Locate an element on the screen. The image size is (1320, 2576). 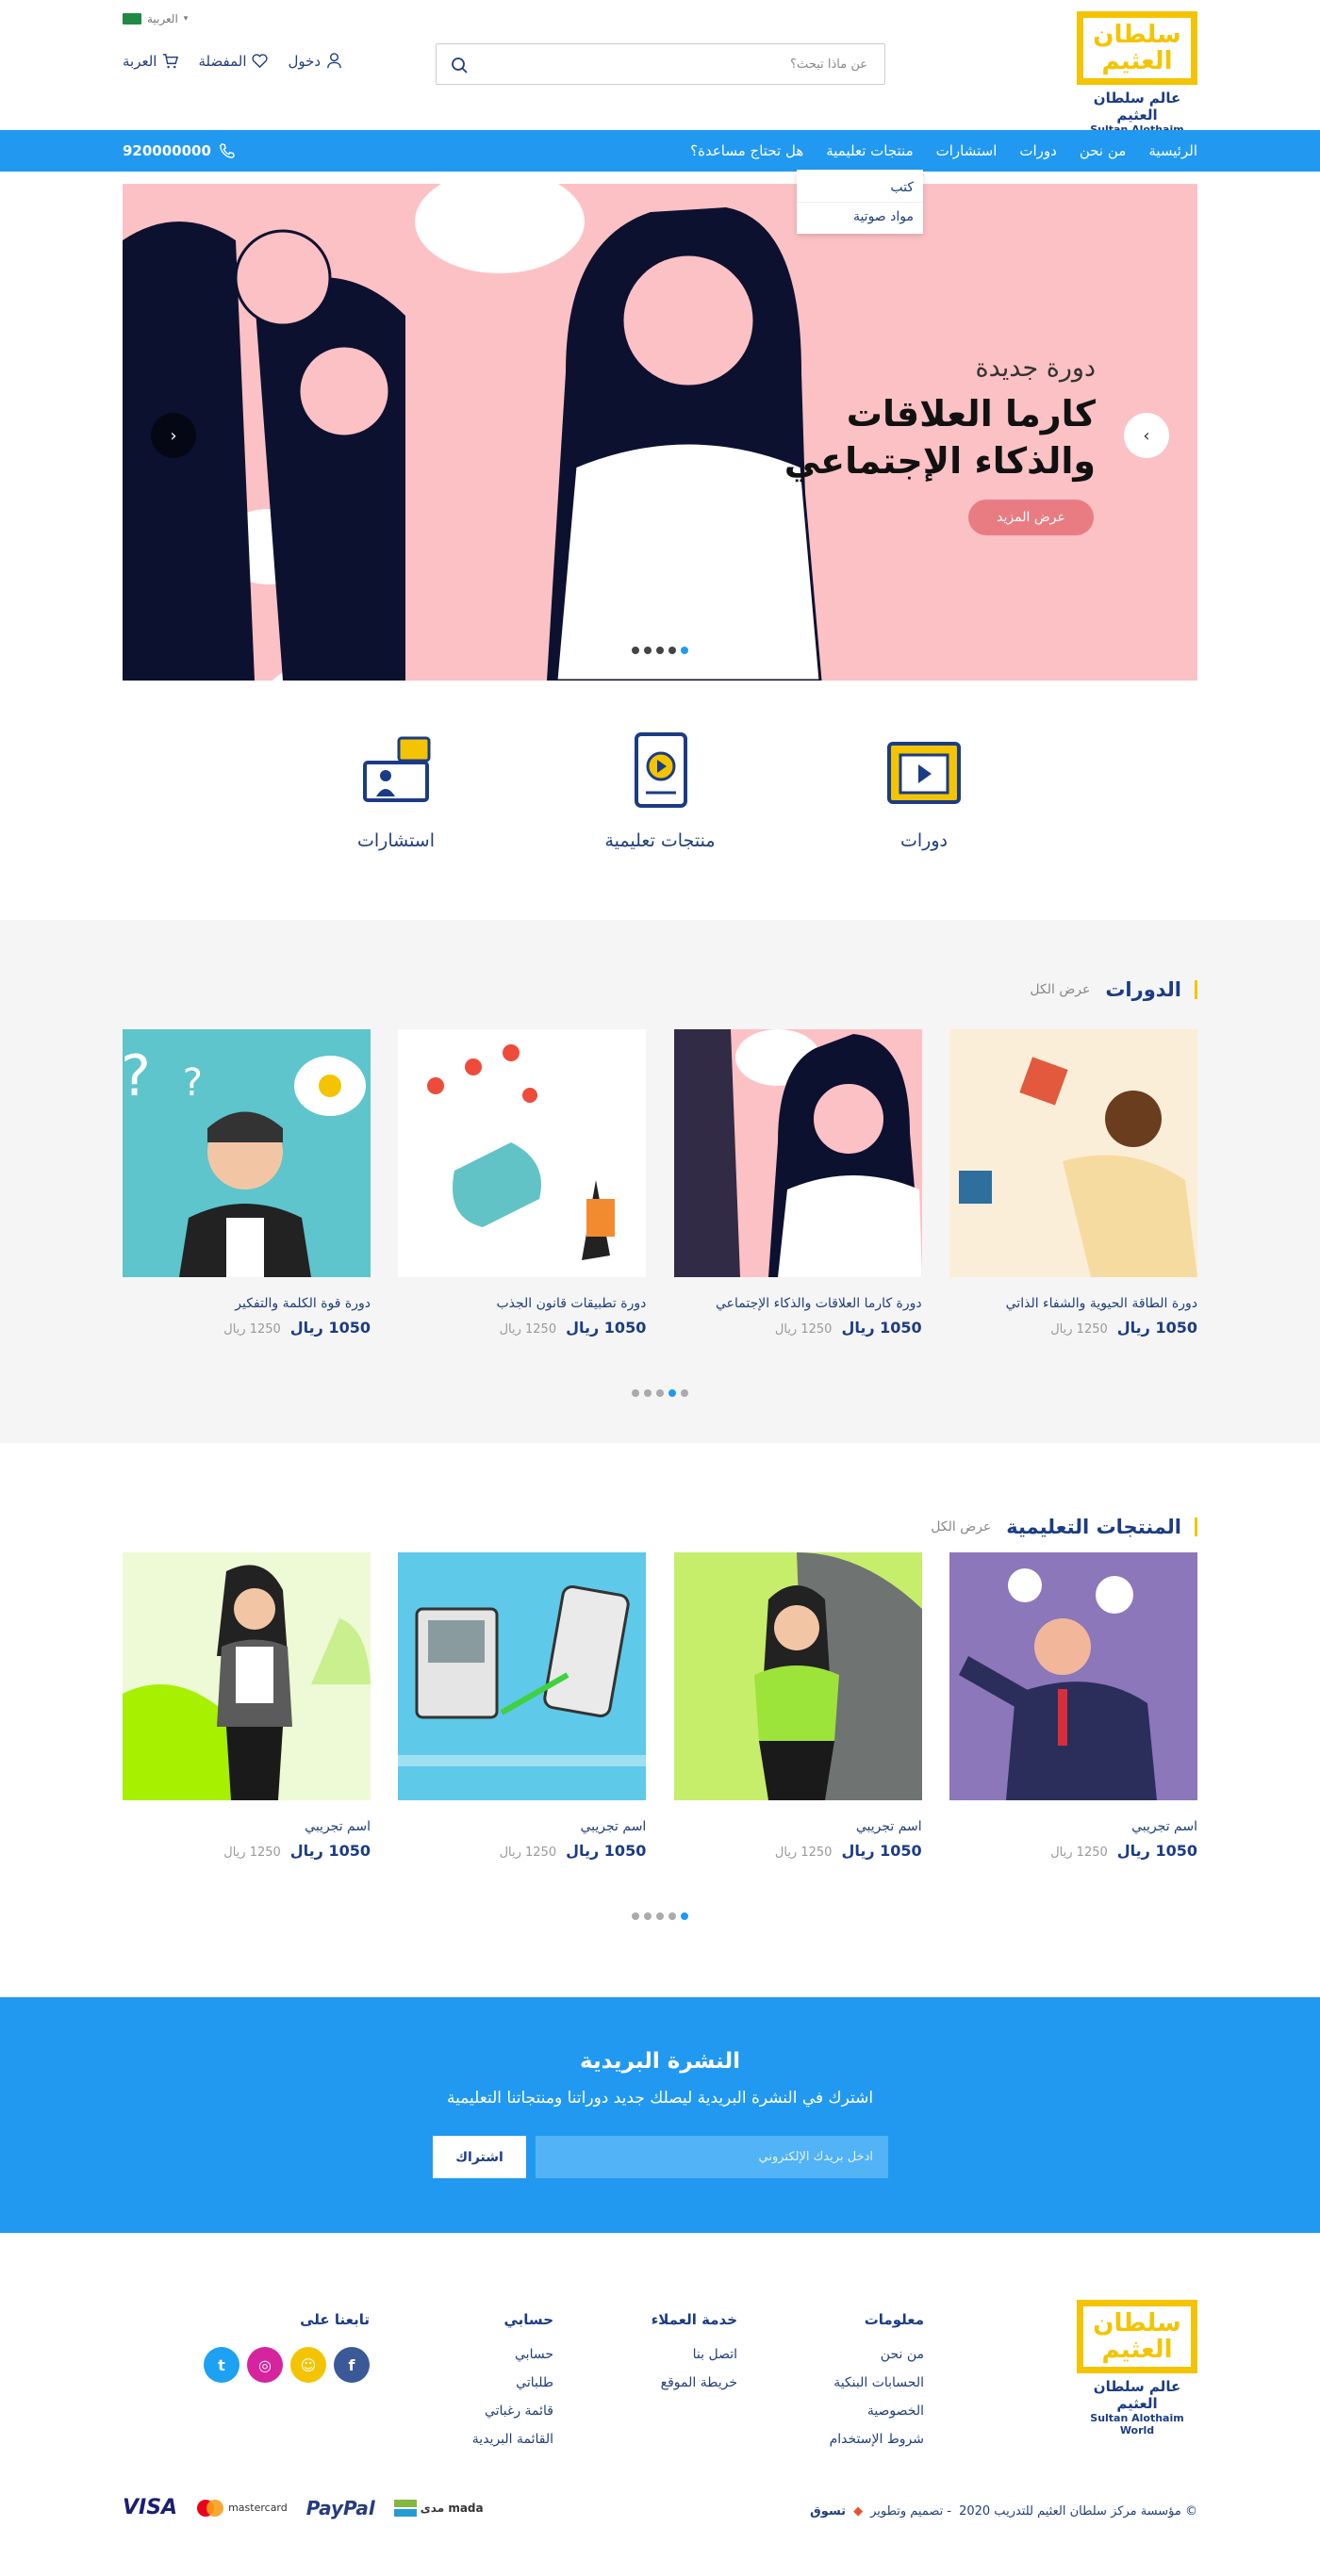
slider-prev-button: ‹ is located at coordinates (173, 435).